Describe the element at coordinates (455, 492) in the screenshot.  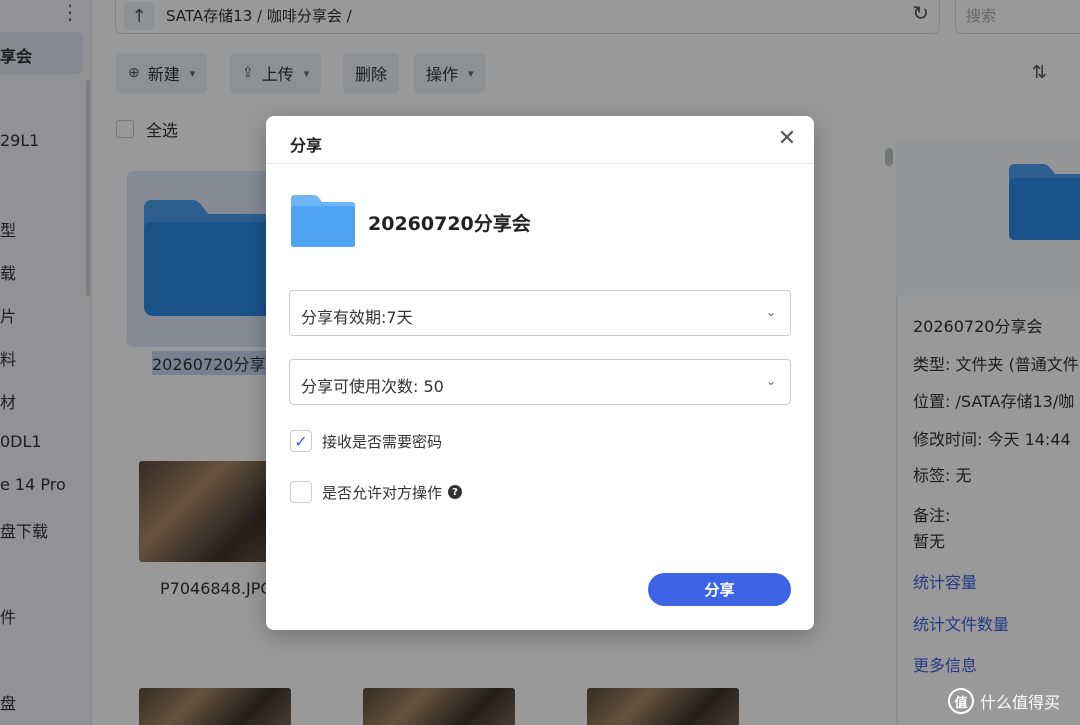
I see `help-icon: ?` at that location.